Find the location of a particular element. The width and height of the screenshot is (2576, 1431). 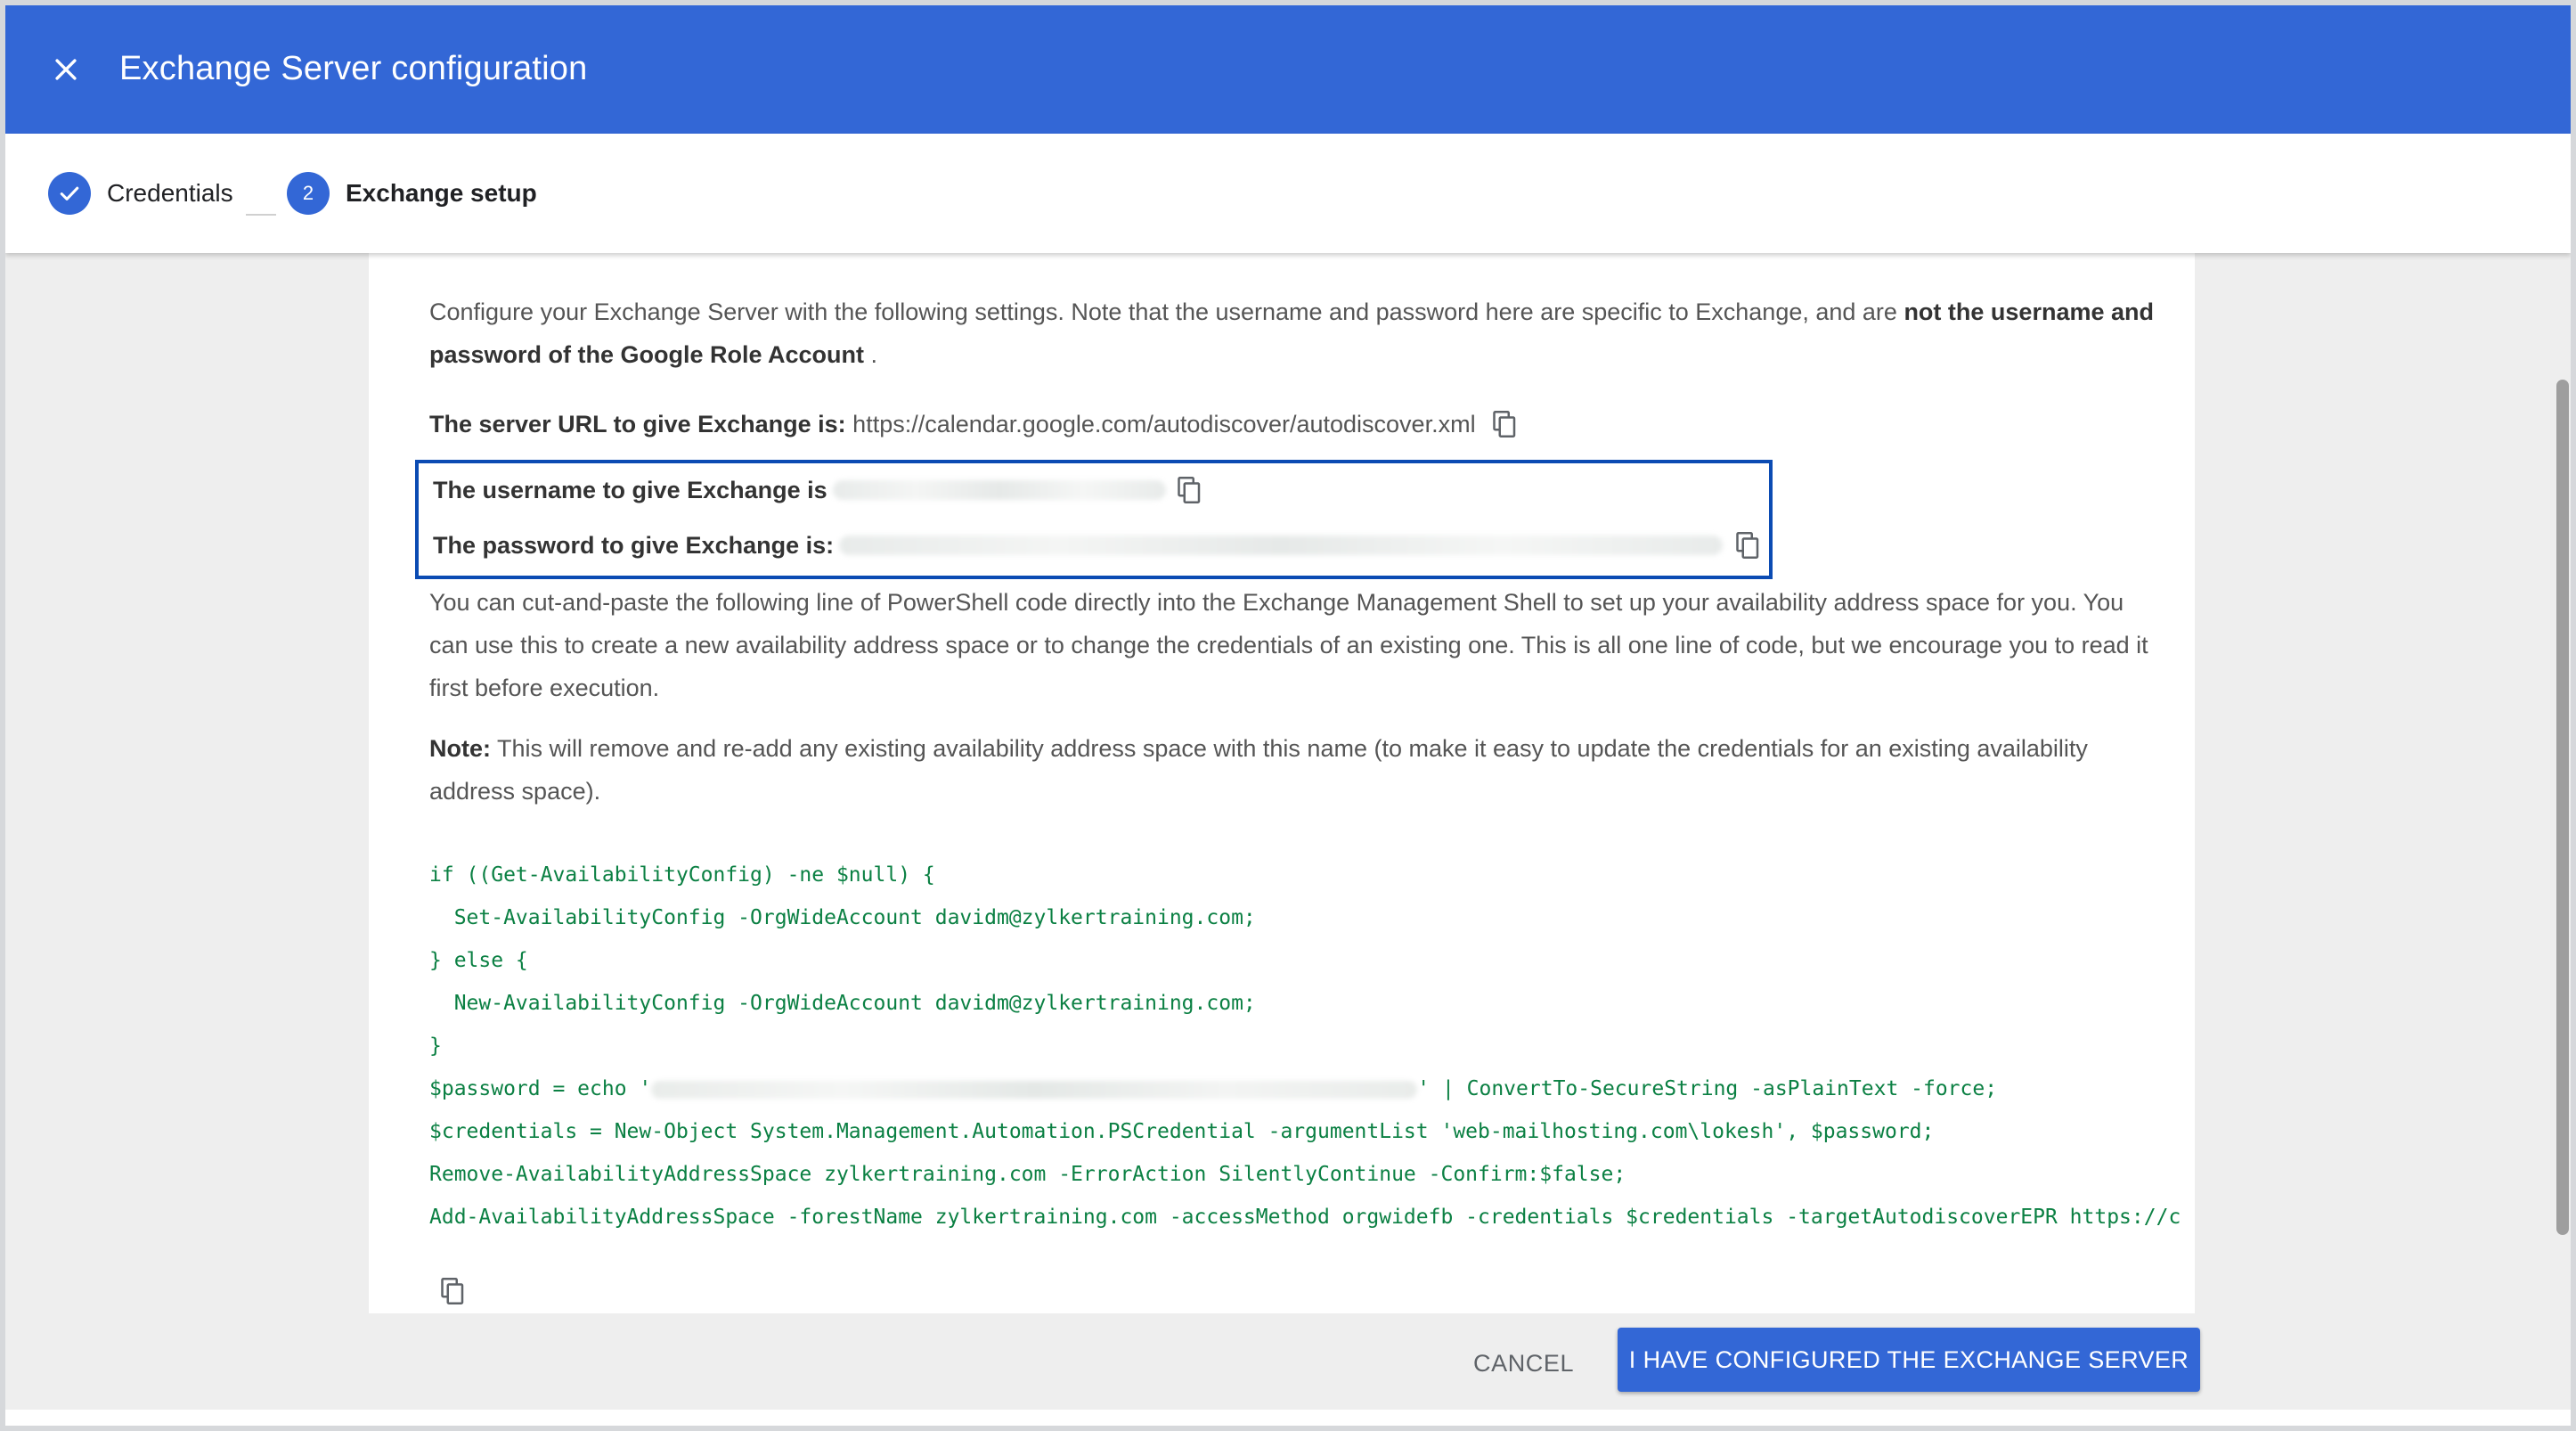

code-line: } else { is located at coordinates (479, 960).